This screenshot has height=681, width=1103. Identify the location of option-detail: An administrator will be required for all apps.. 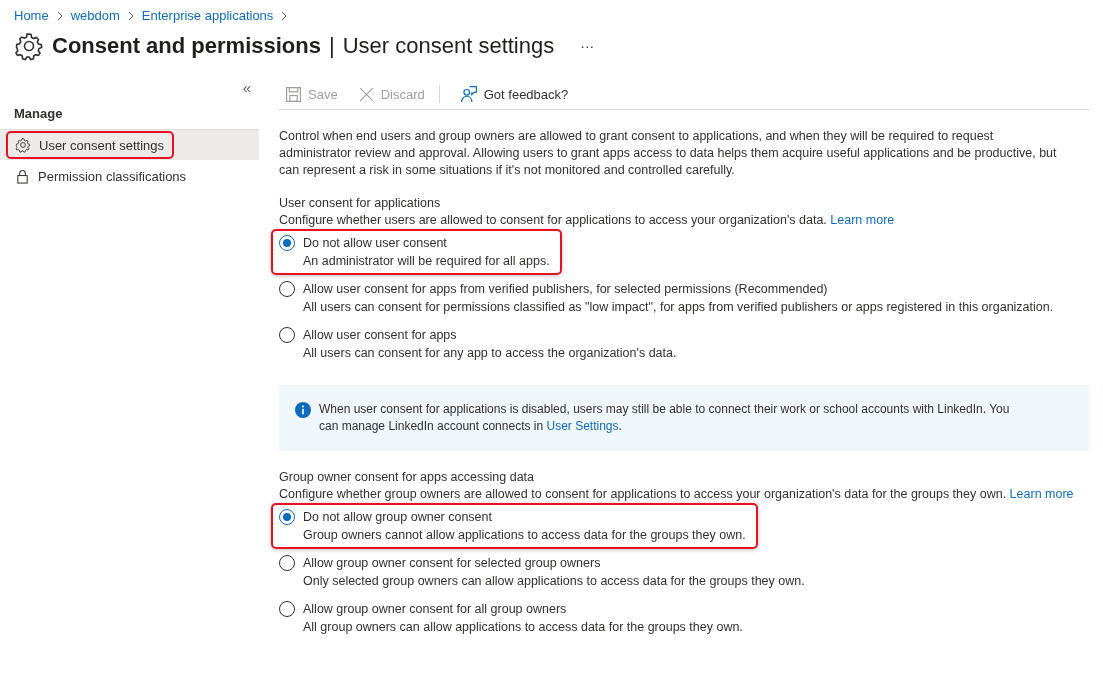
(426, 261).